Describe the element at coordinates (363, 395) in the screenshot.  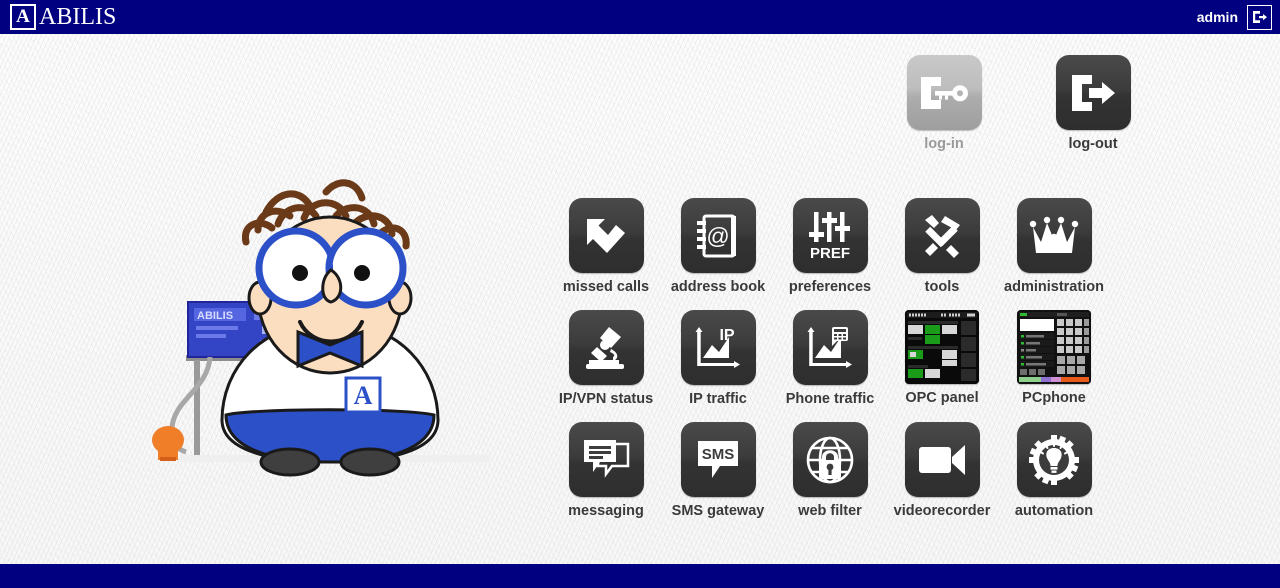
I see `svg-text: A` at that location.